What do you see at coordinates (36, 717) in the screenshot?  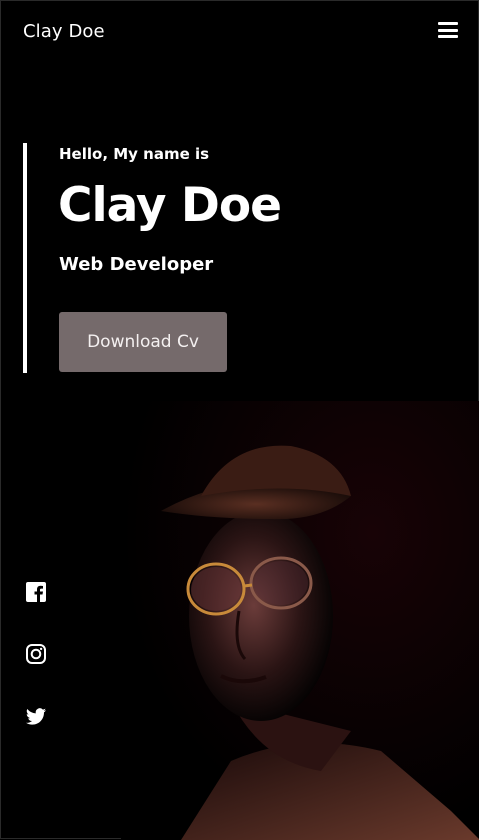 I see `twitter-icon` at bounding box center [36, 717].